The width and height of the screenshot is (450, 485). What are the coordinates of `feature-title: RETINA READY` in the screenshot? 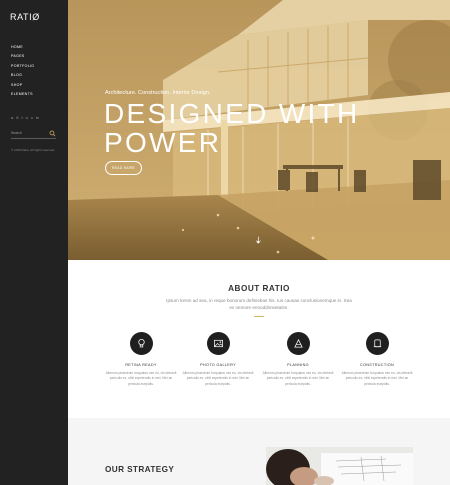 It's located at (141, 365).